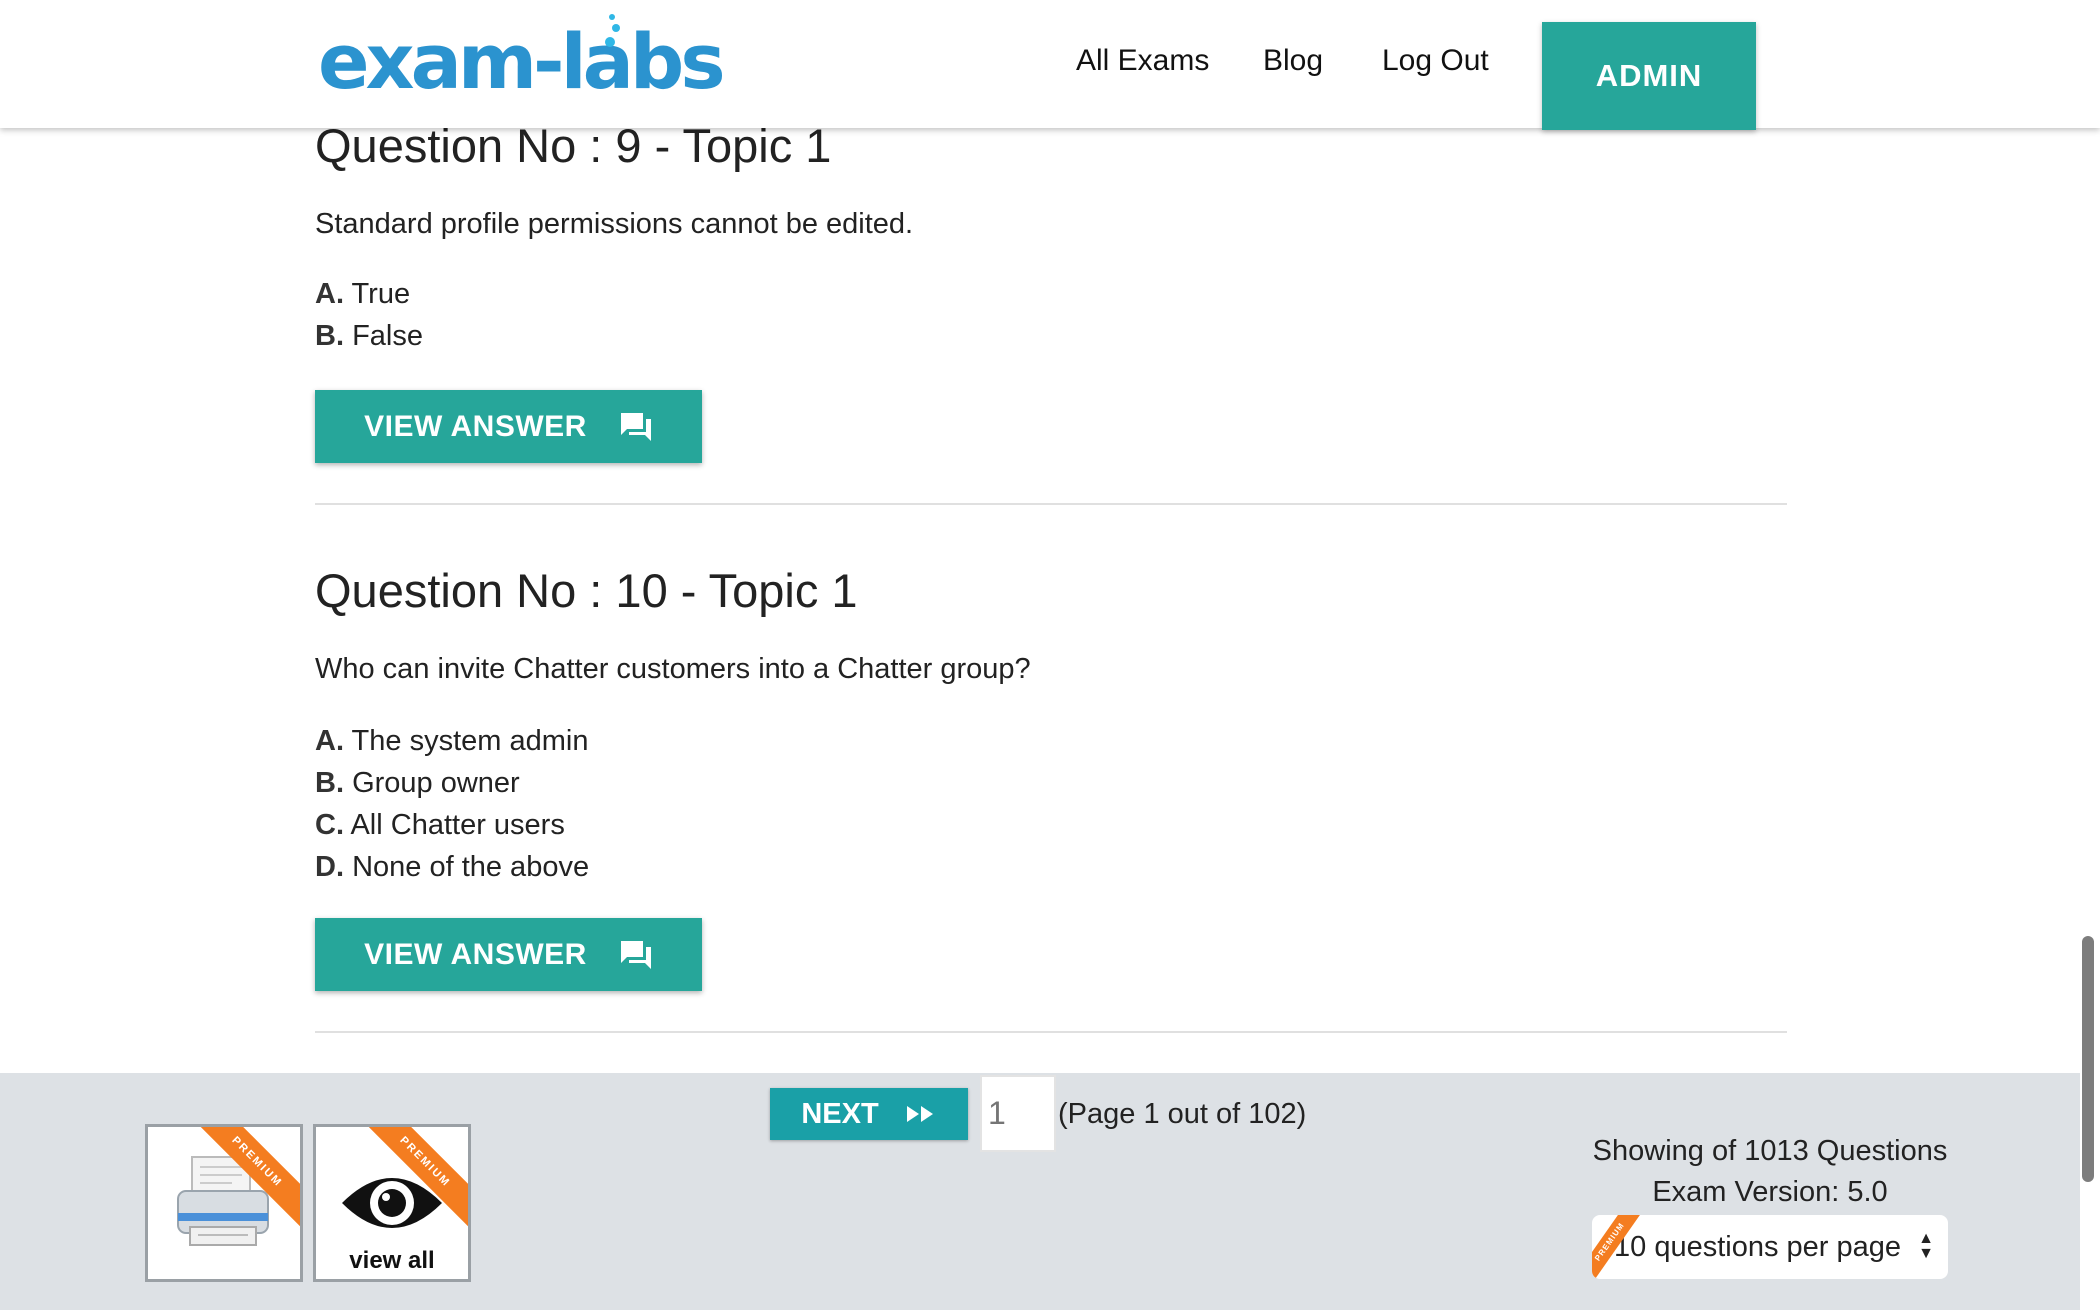 This screenshot has width=2100, height=1310. Describe the element at coordinates (1770, 1192) in the screenshot. I see `exam-version: Exam Version: 5.0` at that location.